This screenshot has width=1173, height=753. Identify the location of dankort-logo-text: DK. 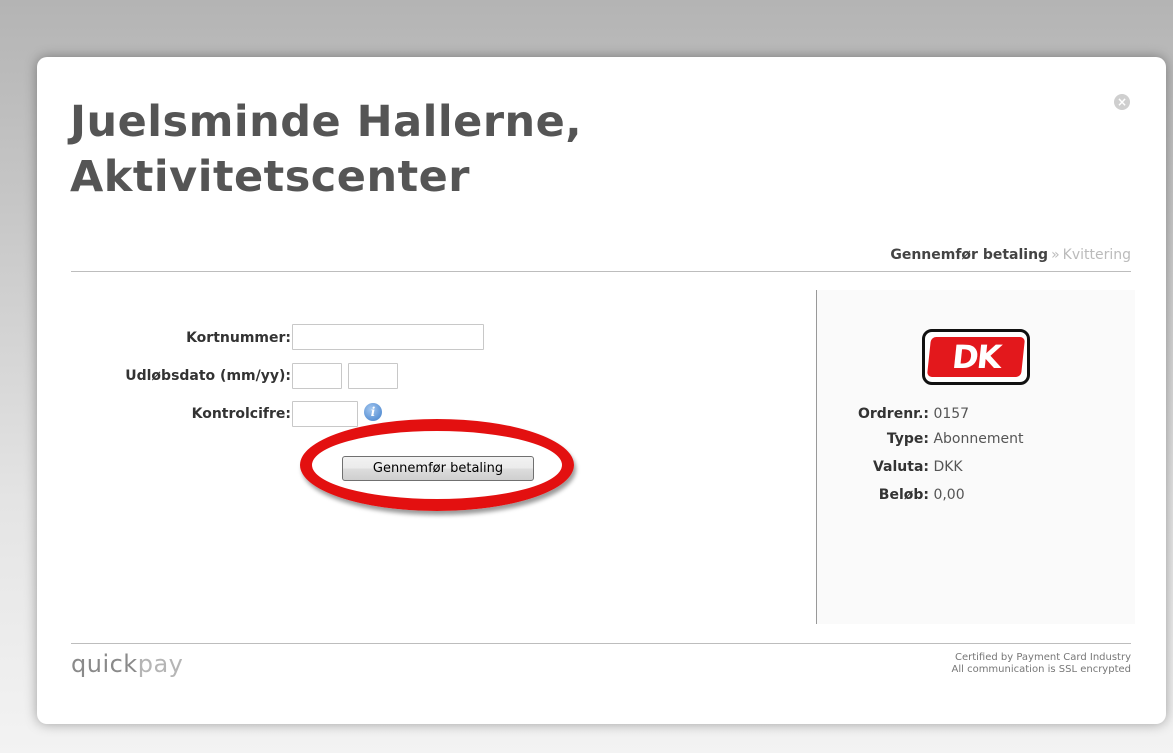
(976, 357).